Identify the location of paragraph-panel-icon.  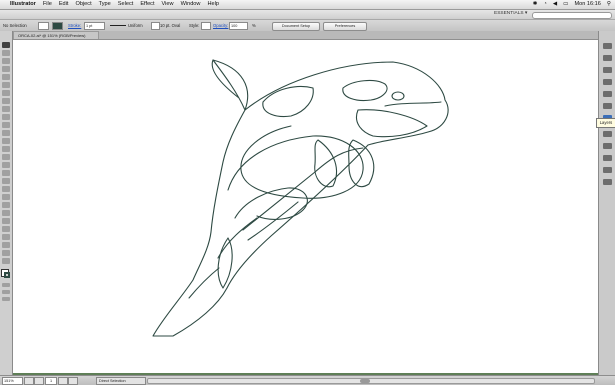
(607, 182).